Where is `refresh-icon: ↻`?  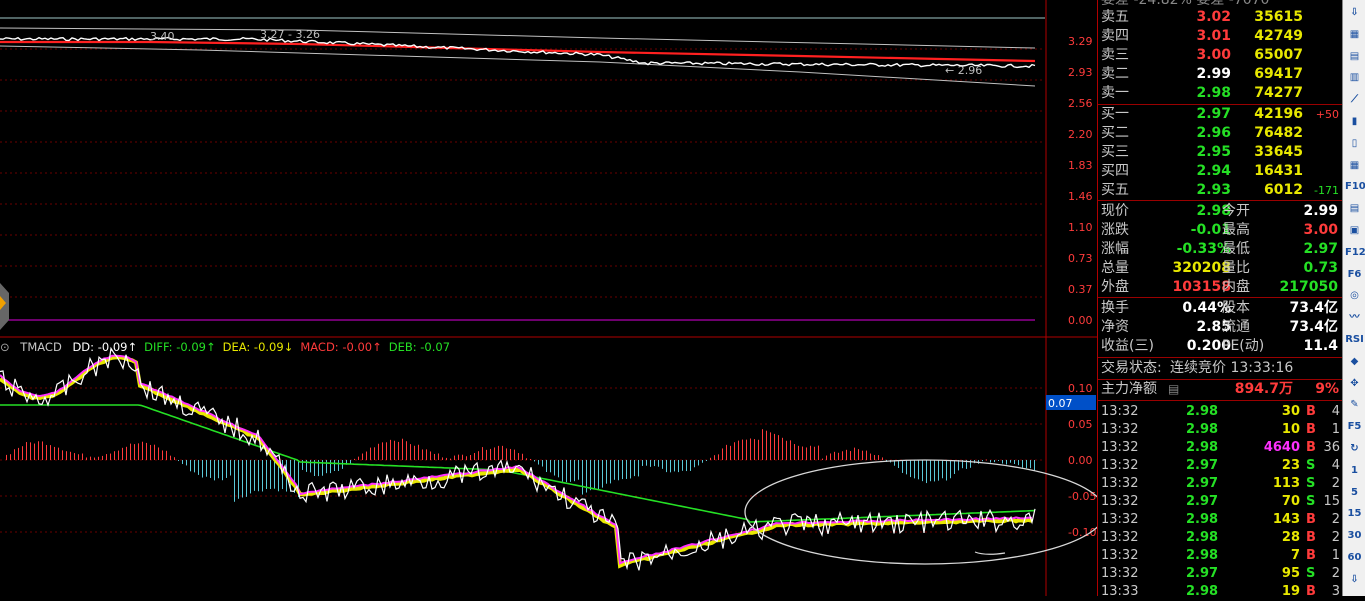
refresh-icon: ↻ is located at coordinates (1354, 448).